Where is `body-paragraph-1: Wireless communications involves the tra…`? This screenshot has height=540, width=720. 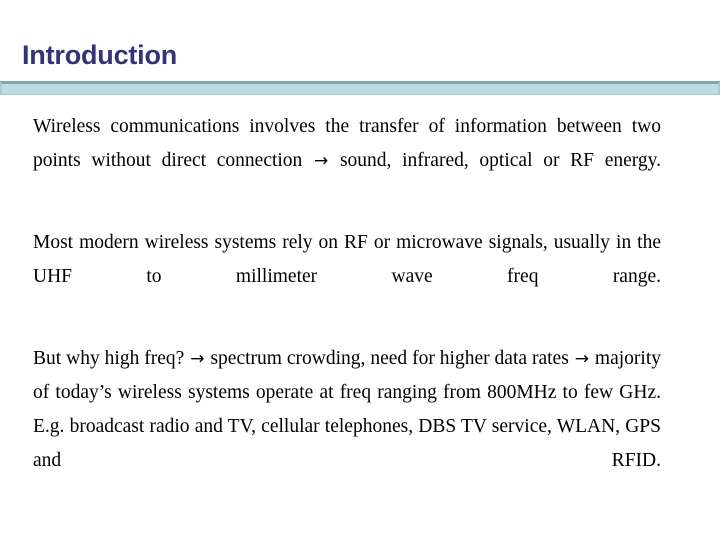 body-paragraph-1: Wireless communications involves the tra… is located at coordinates (347, 143).